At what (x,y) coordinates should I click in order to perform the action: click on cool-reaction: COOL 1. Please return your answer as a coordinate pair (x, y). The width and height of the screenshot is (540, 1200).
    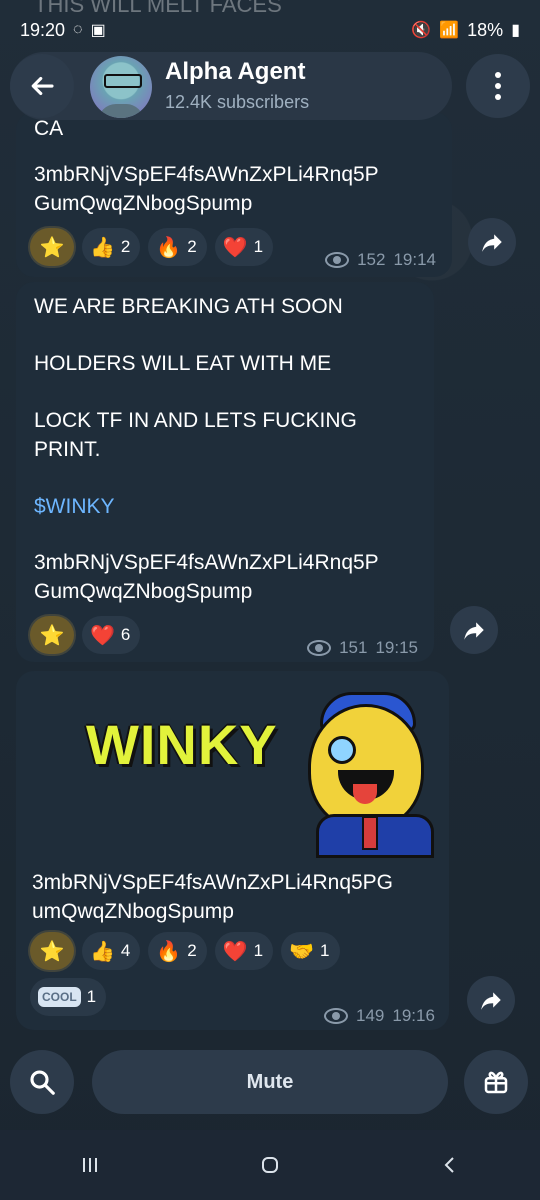
    Looking at the image, I should click on (68, 997).